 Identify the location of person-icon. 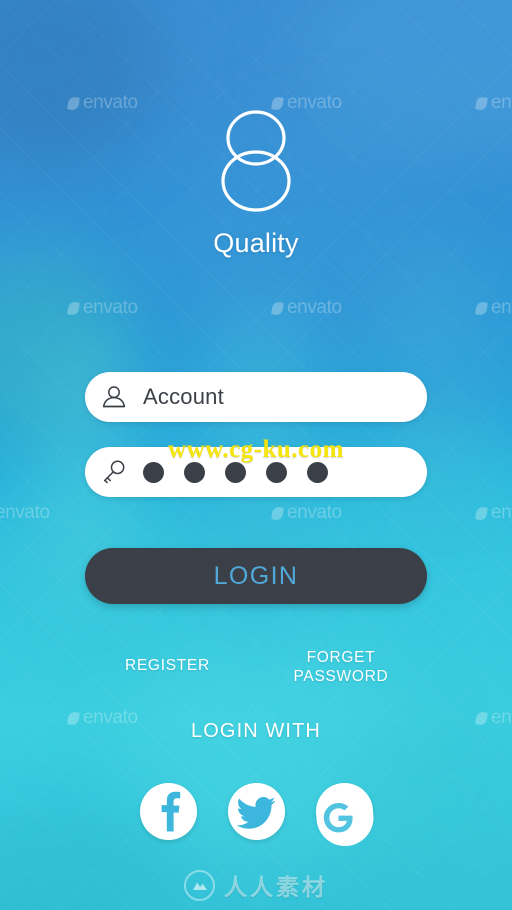
(114, 397).